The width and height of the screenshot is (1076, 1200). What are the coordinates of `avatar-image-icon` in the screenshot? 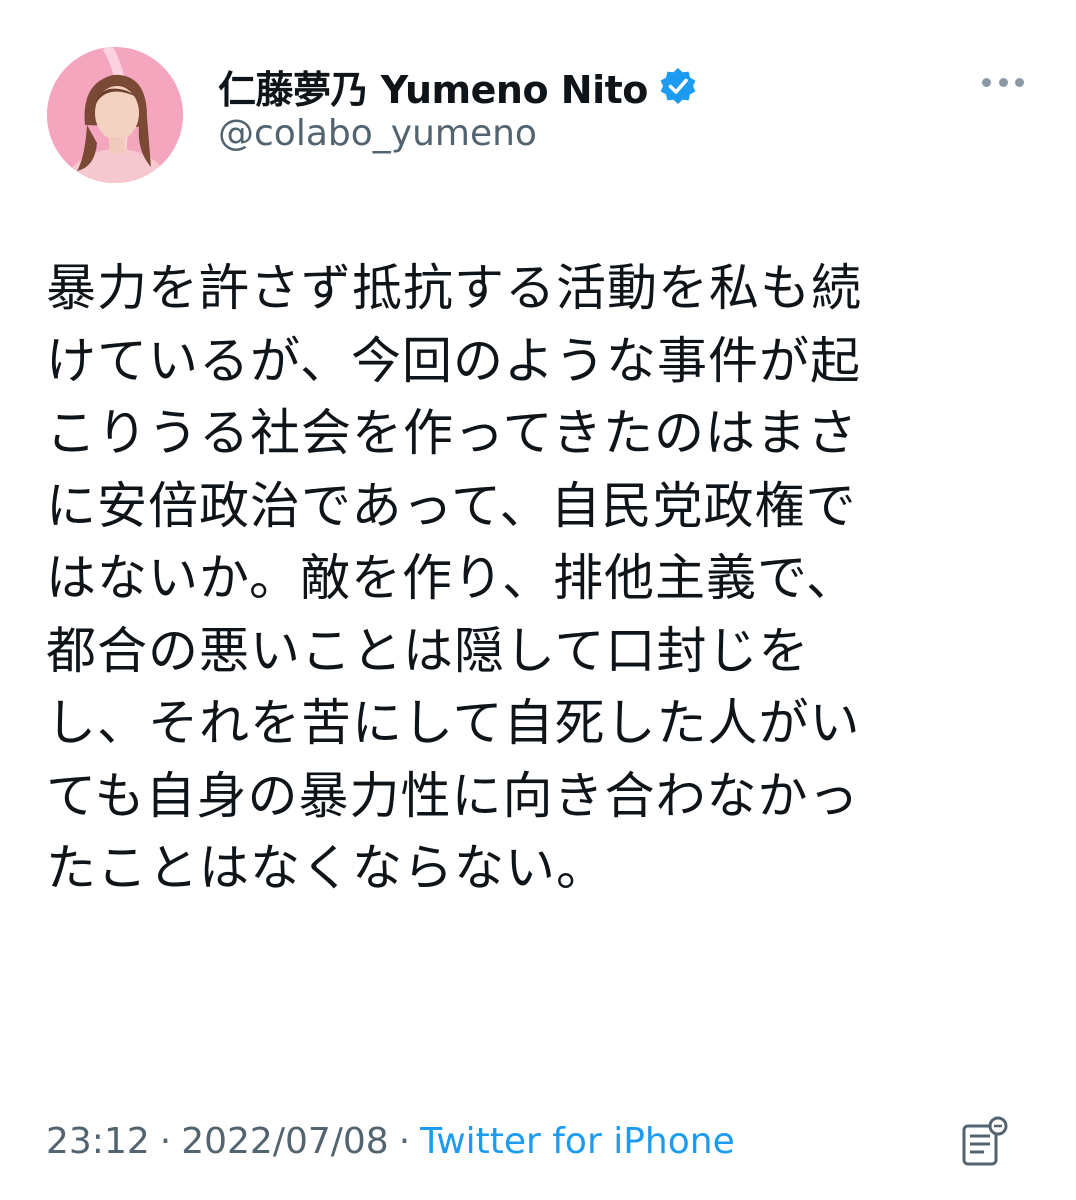 It's located at (115, 115).